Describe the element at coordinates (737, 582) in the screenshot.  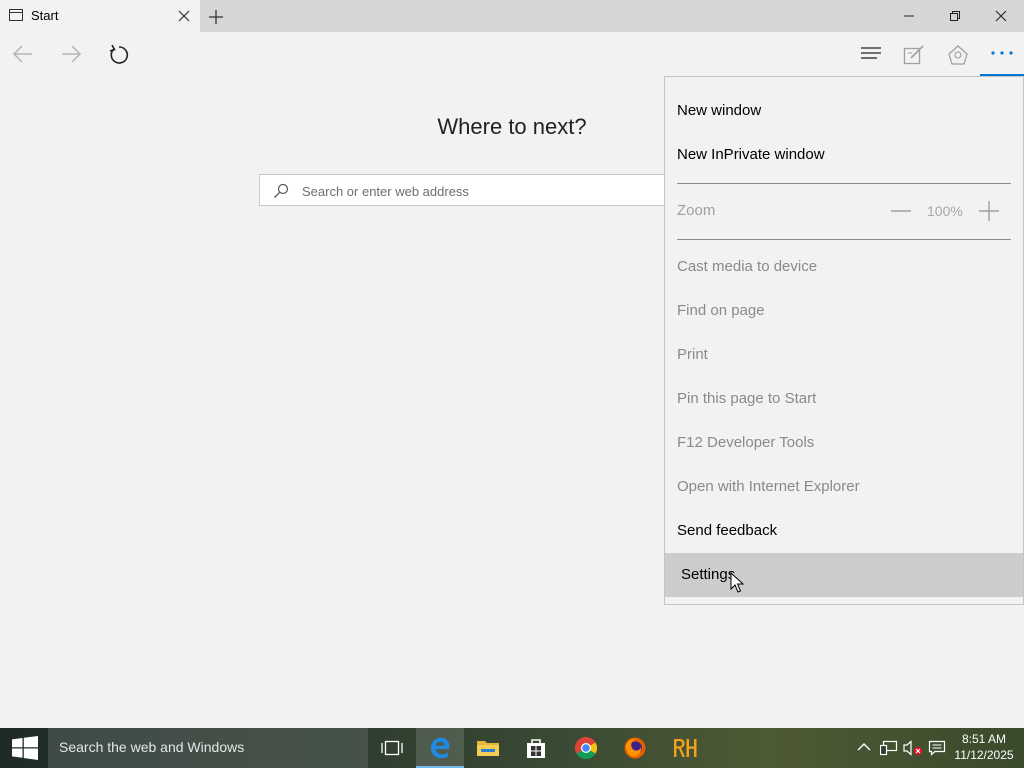
I see `mouse-cursor-icon` at that location.